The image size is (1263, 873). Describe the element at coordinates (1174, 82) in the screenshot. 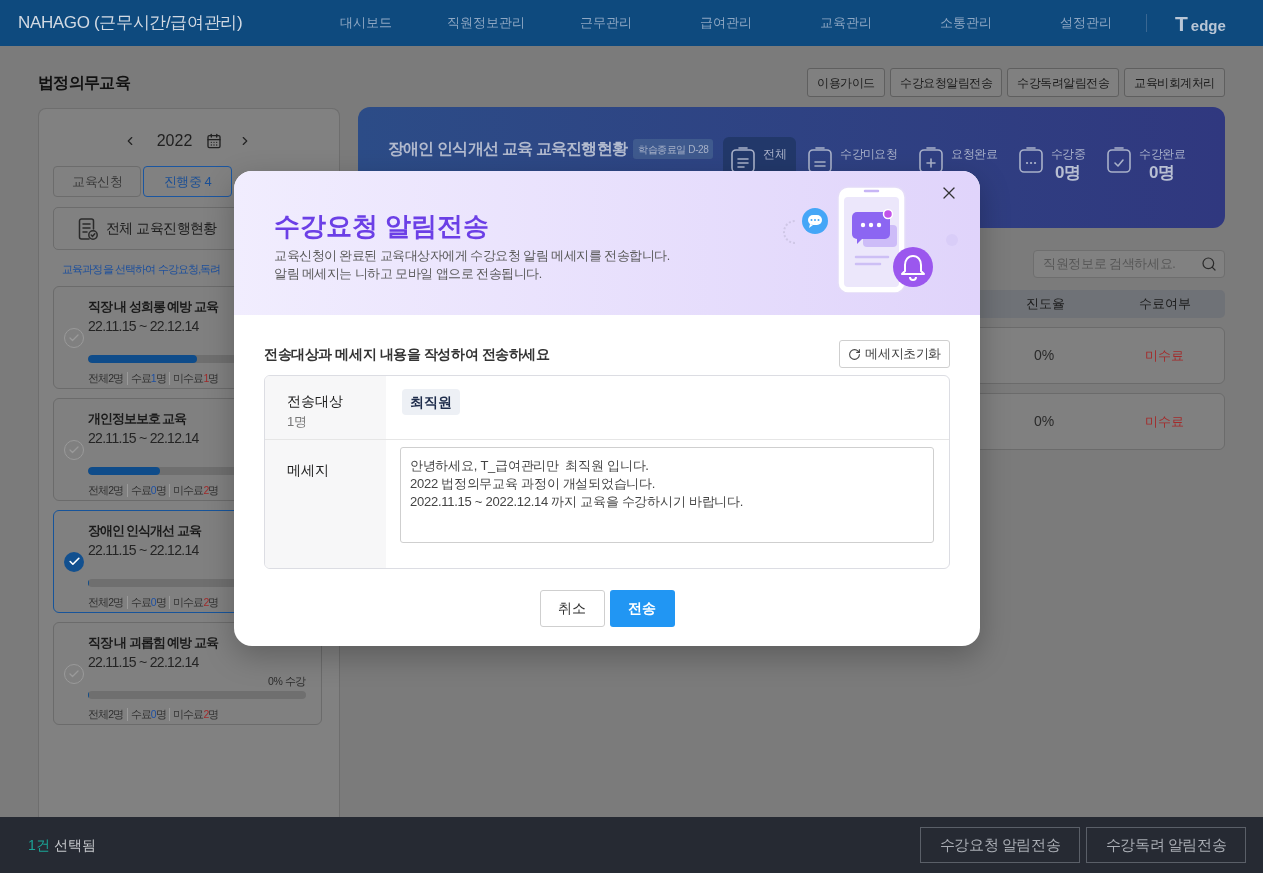

I see `action-button: 교육비회계처리` at that location.